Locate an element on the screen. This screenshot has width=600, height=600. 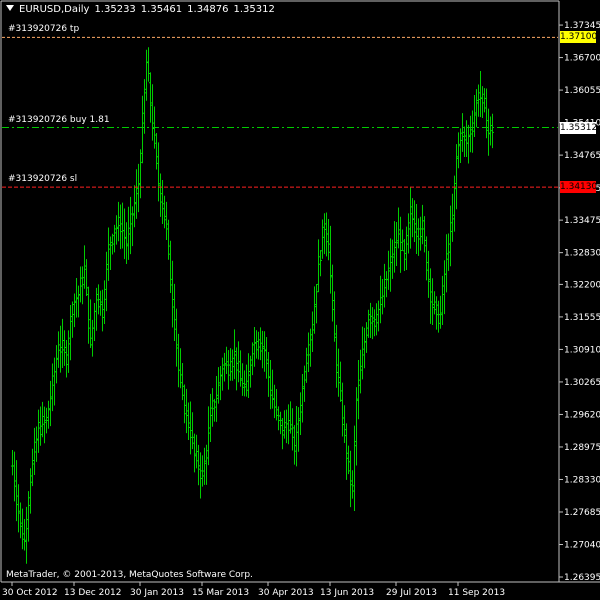
stop-loss-price-tag: 1.34130 is located at coordinates (579, 187).